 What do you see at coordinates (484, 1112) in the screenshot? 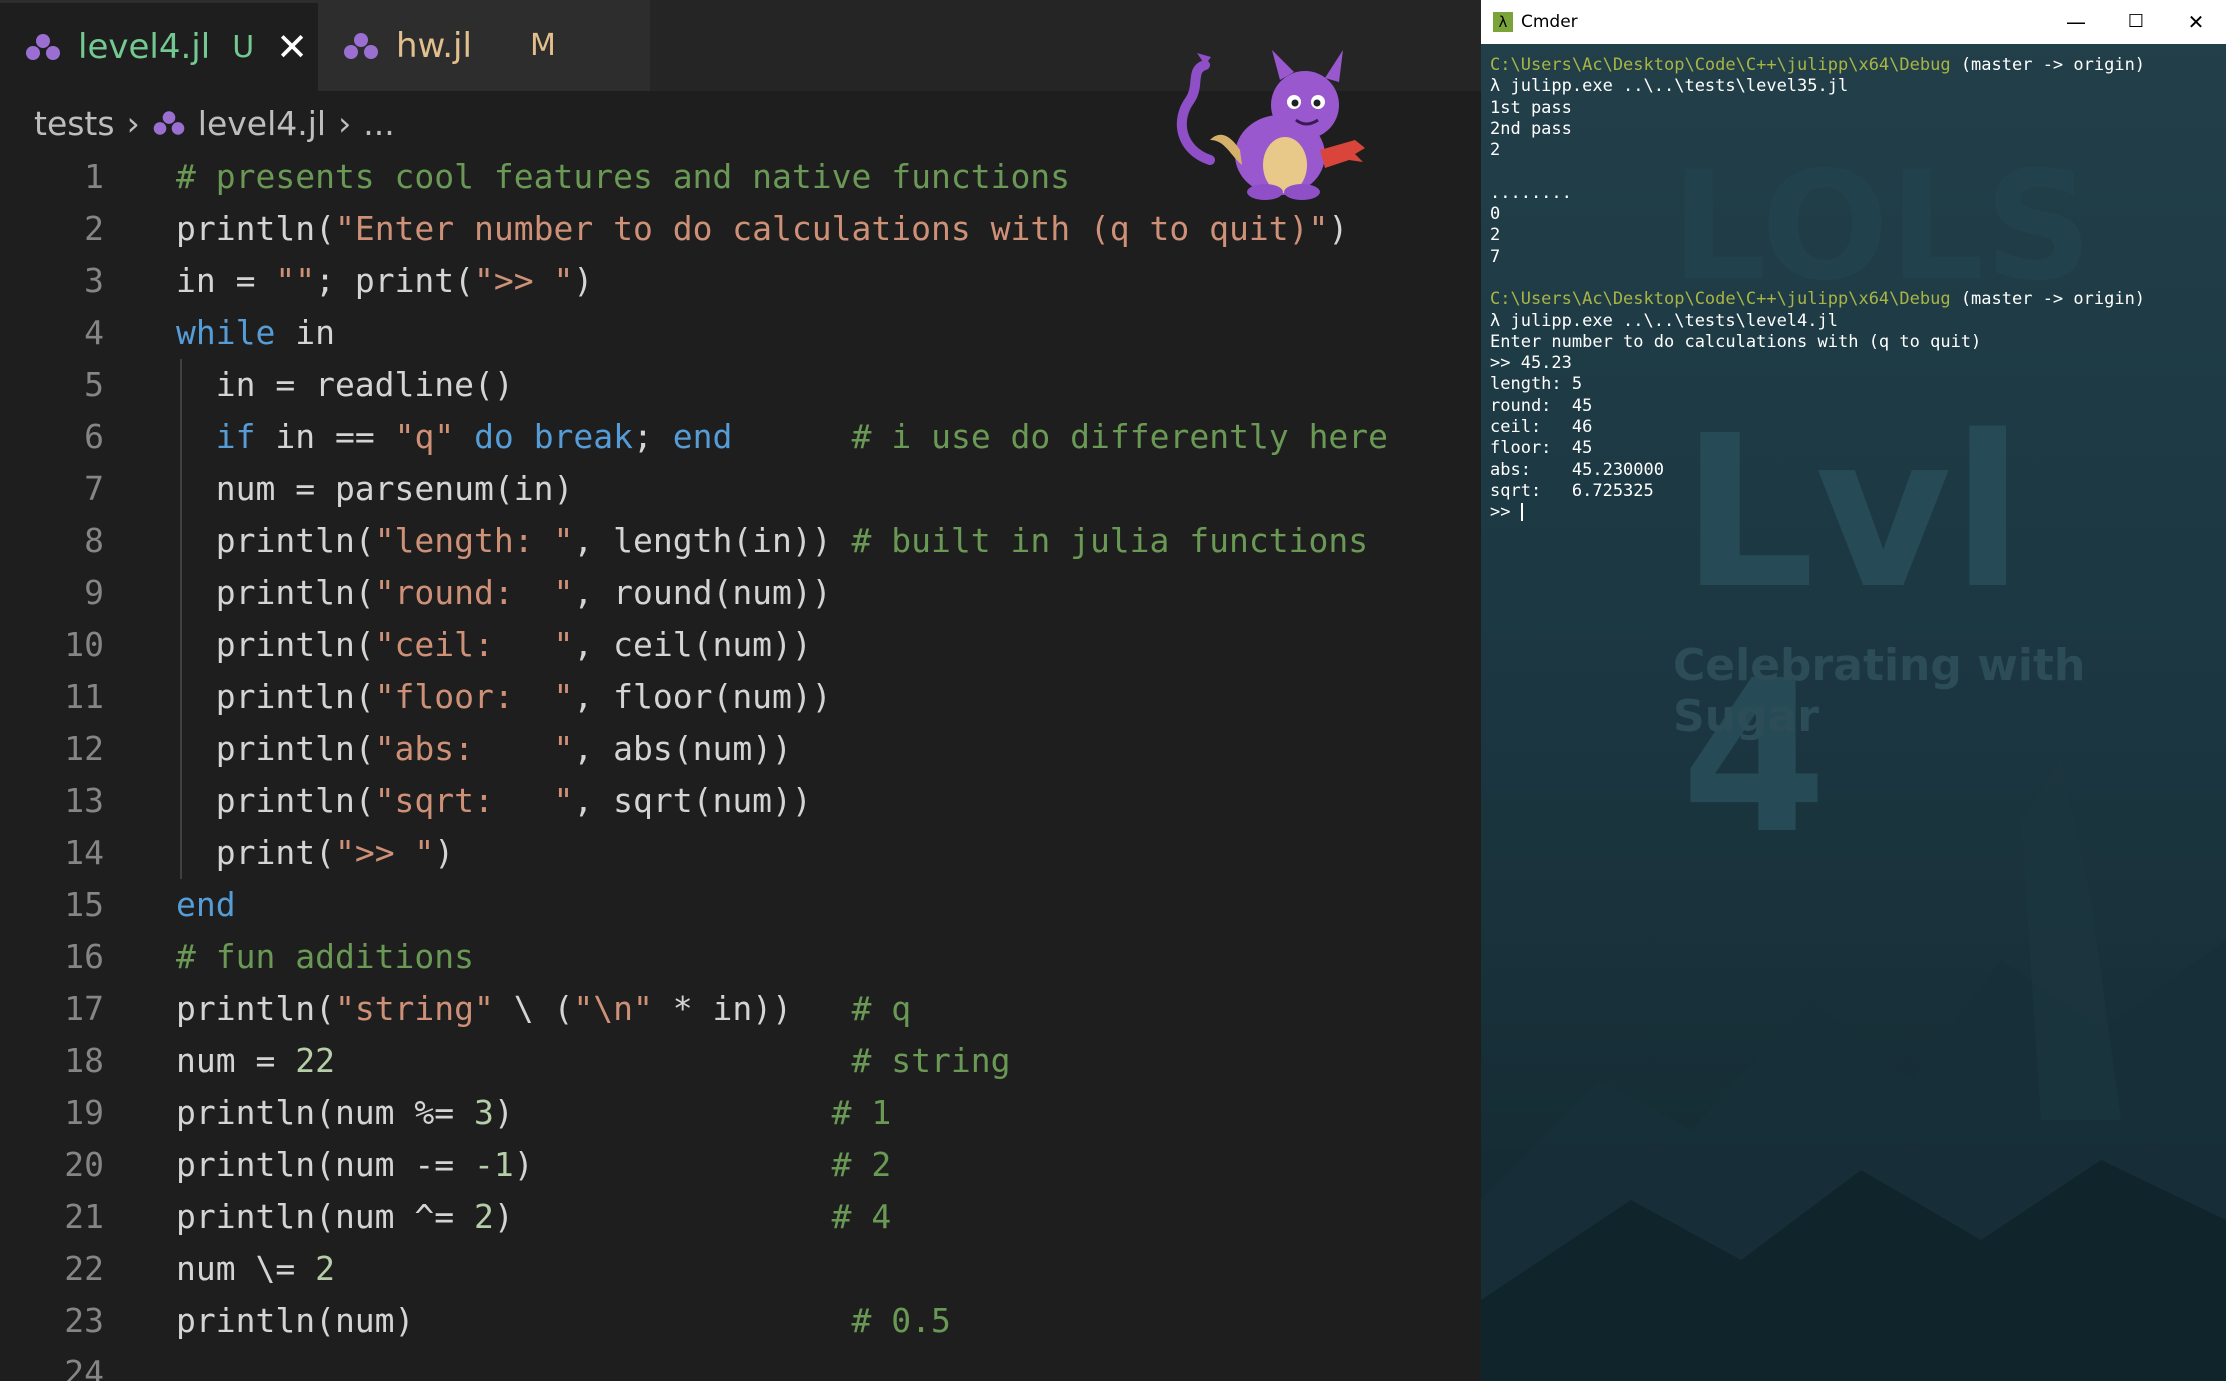
I see `code-token: 3` at bounding box center [484, 1112].